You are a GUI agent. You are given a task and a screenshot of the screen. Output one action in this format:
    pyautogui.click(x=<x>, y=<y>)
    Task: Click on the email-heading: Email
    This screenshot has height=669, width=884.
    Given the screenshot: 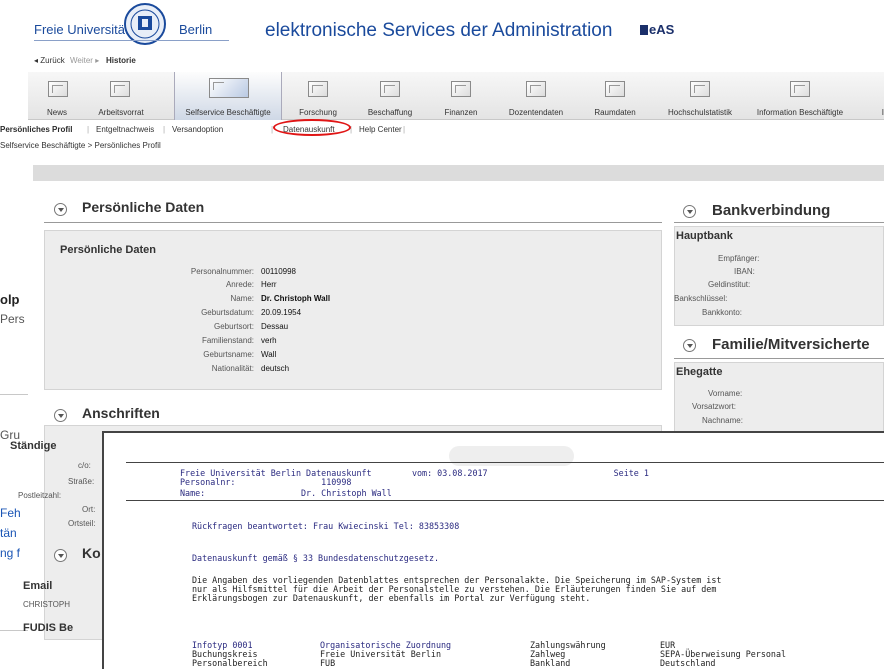 What is the action you would take?
    pyautogui.click(x=38, y=586)
    